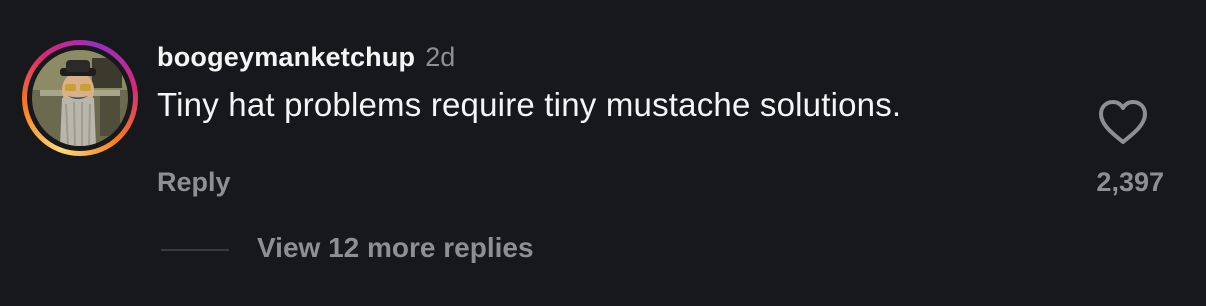  I want to click on view-more-replies-button: View 12 more replies, so click(395, 248).